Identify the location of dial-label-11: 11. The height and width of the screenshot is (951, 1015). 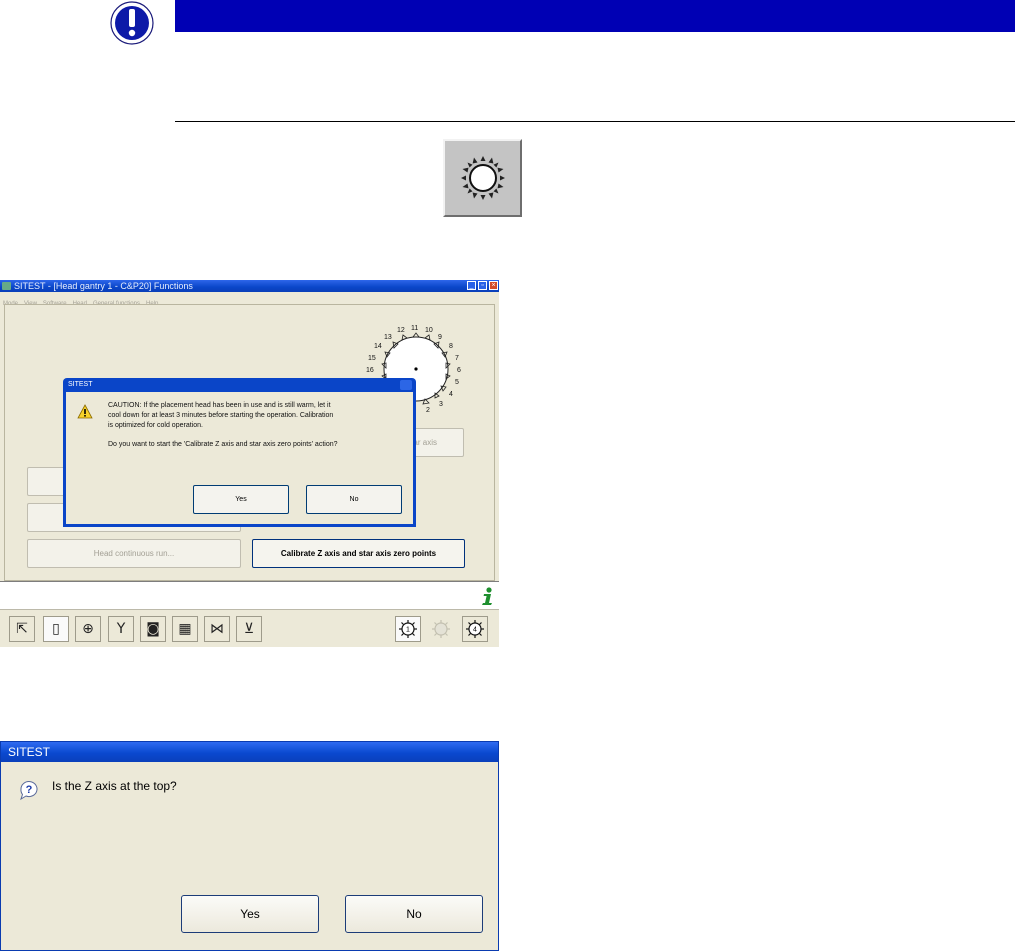
(414, 328).